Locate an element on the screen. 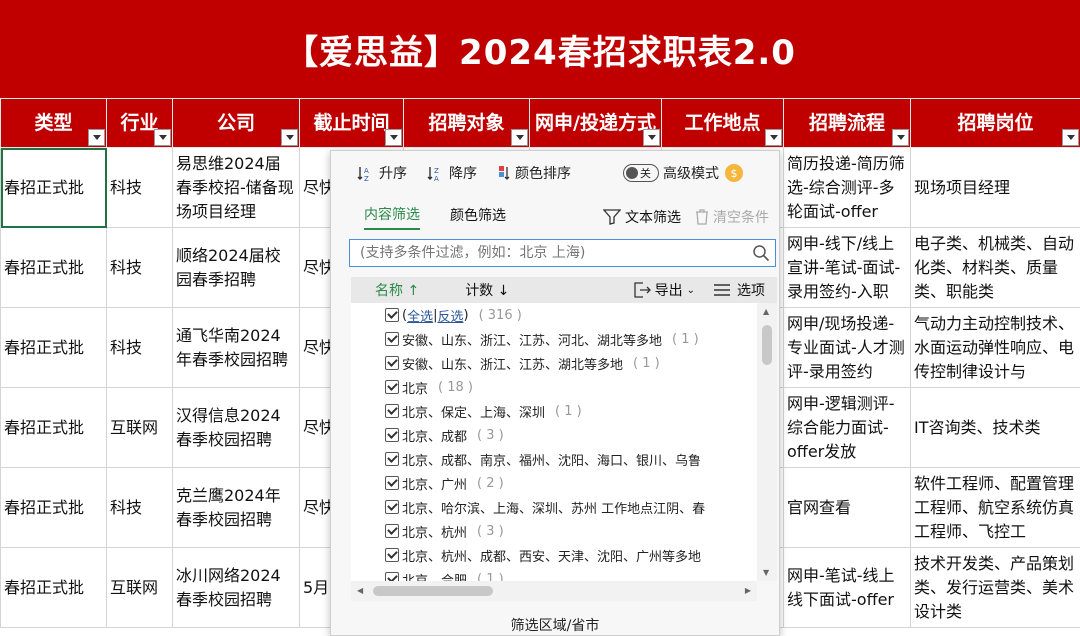 Image resolution: width=1080 pixels, height=636 pixels. sort-by-name-button: 名称 ↑ is located at coordinates (397, 290).